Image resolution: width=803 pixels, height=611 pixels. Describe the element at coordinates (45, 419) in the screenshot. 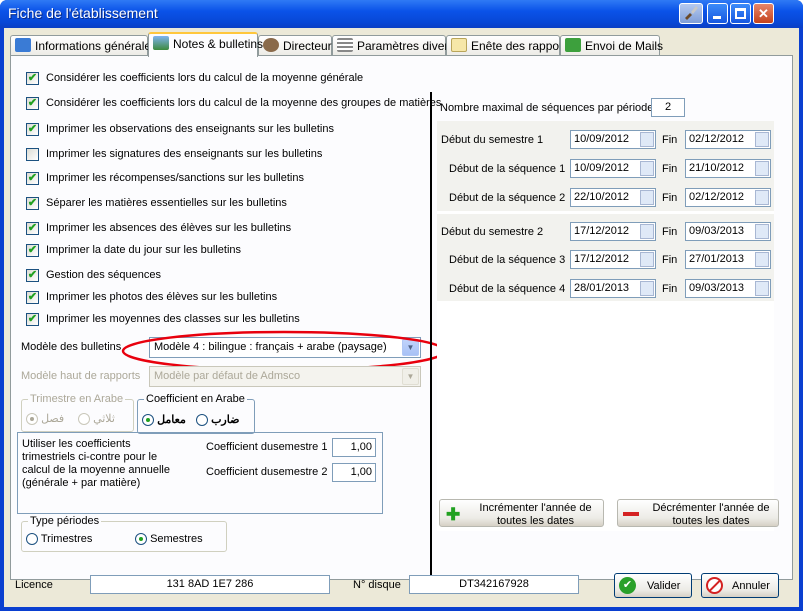

I see `radio-fasl: فصل` at that location.